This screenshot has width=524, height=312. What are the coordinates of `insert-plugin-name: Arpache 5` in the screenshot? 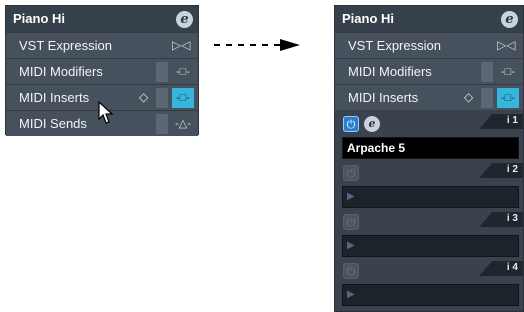 It's located at (376, 148).